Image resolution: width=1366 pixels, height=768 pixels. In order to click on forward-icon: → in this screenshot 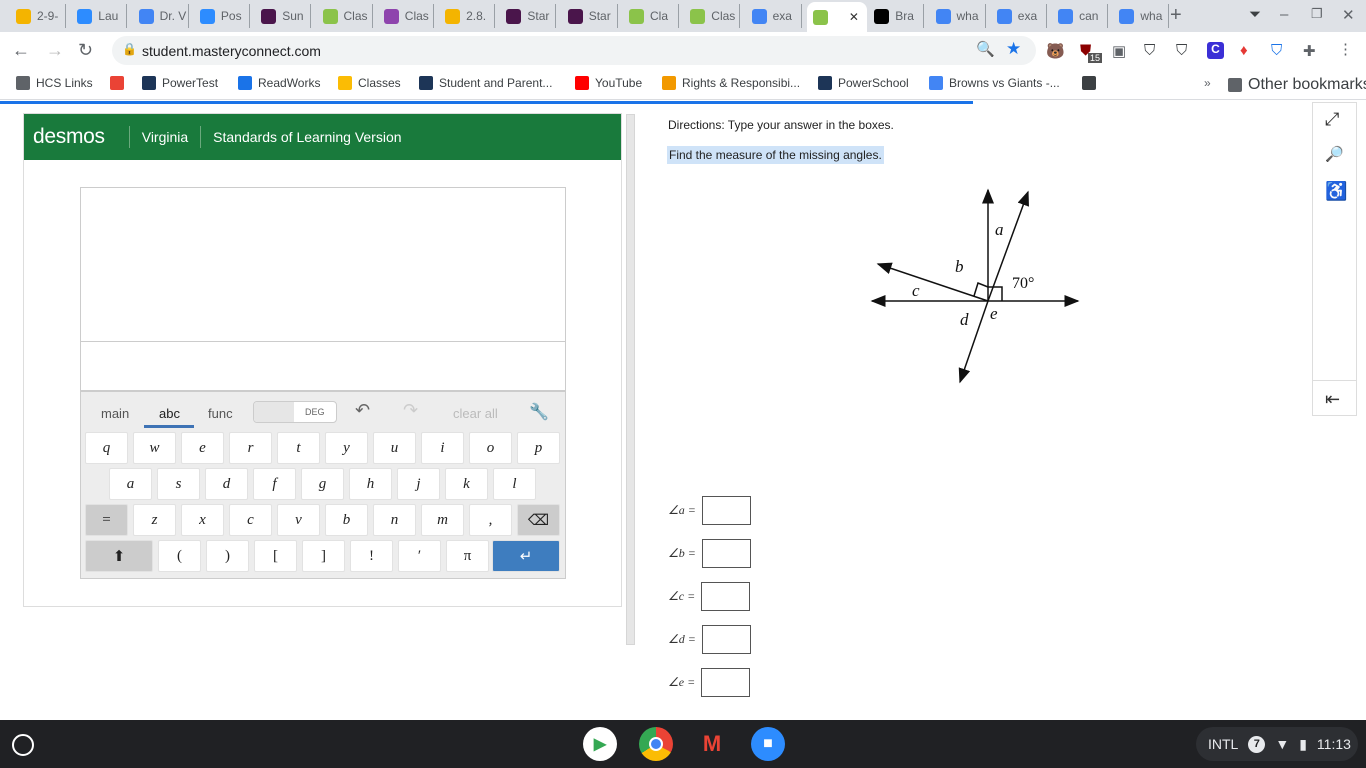, I will do `click(55, 50)`.